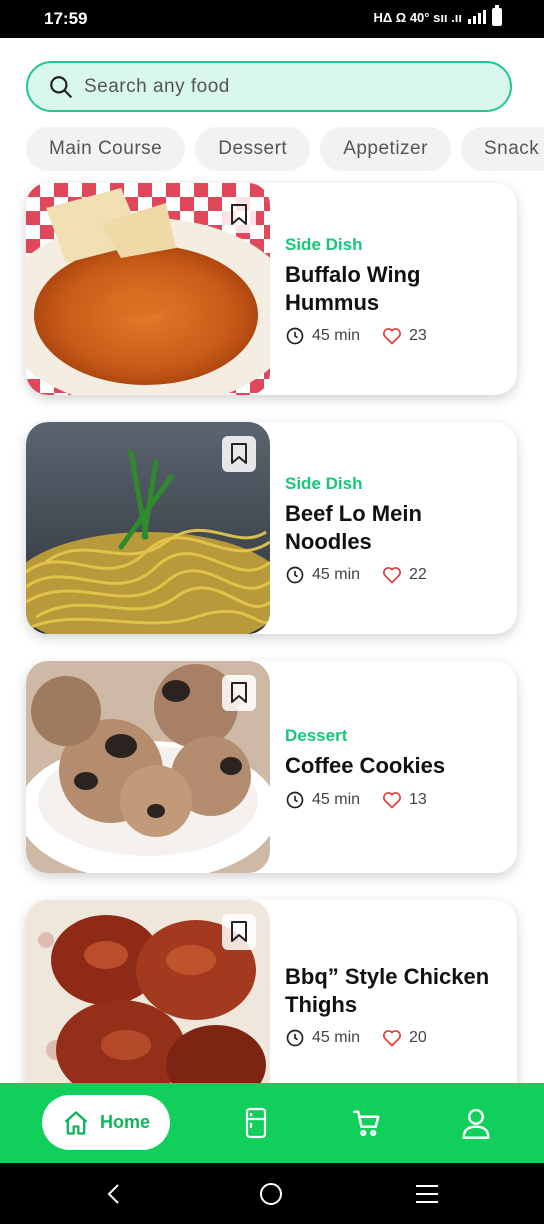 The width and height of the screenshot is (544, 1224). I want to click on search-input: Search any food, so click(269, 86).